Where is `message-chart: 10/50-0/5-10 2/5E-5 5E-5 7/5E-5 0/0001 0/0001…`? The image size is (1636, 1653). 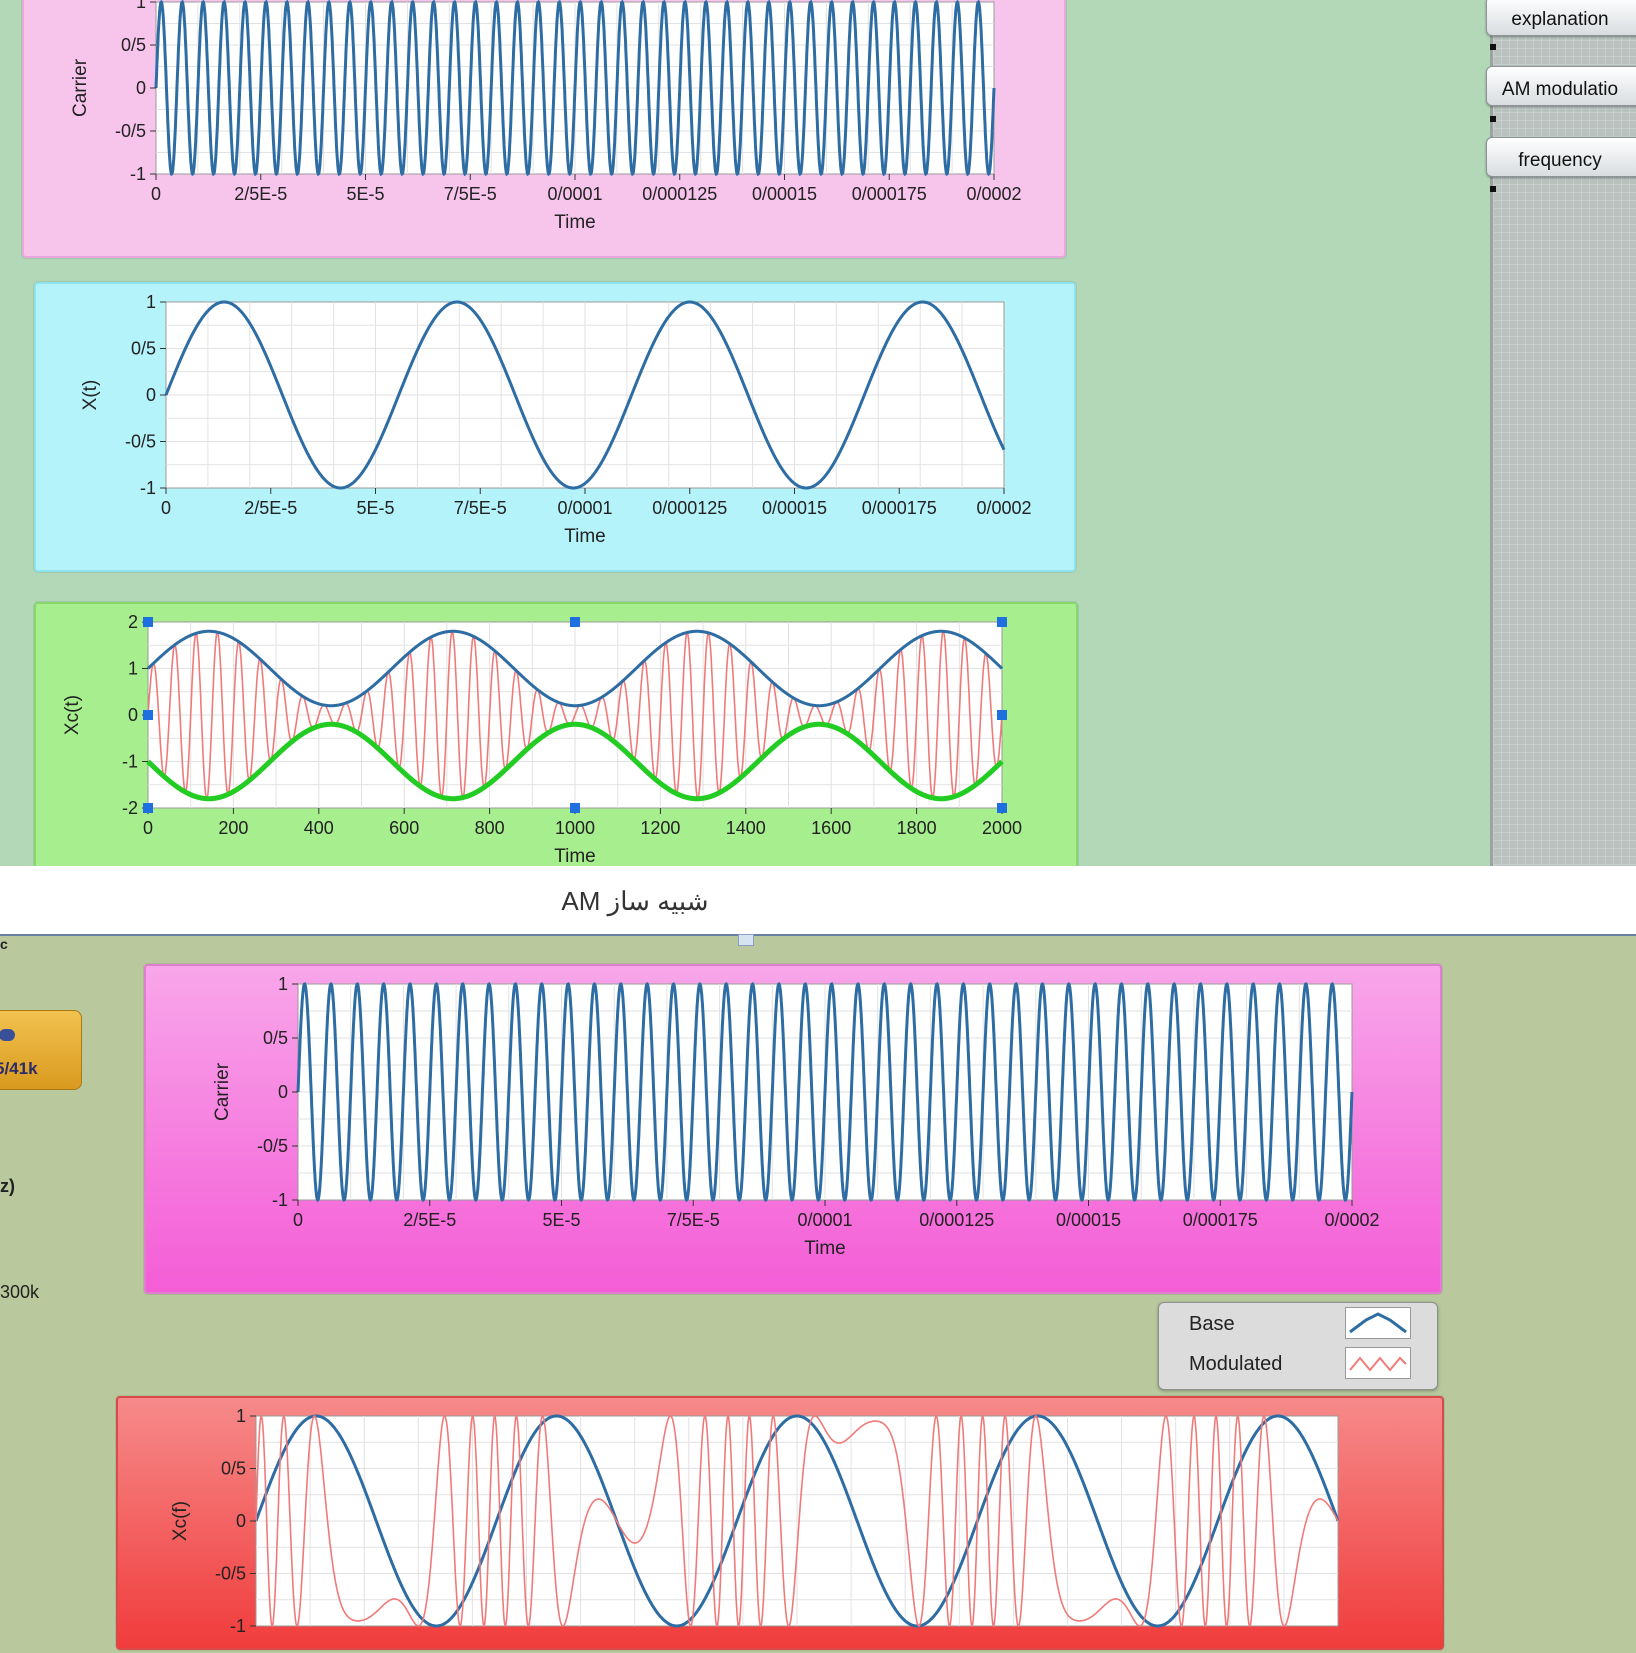 message-chart: 10/50-0/5-10 2/5E-5 5E-5 7/5E-5 0/0001 0/0001… is located at coordinates (556, 419).